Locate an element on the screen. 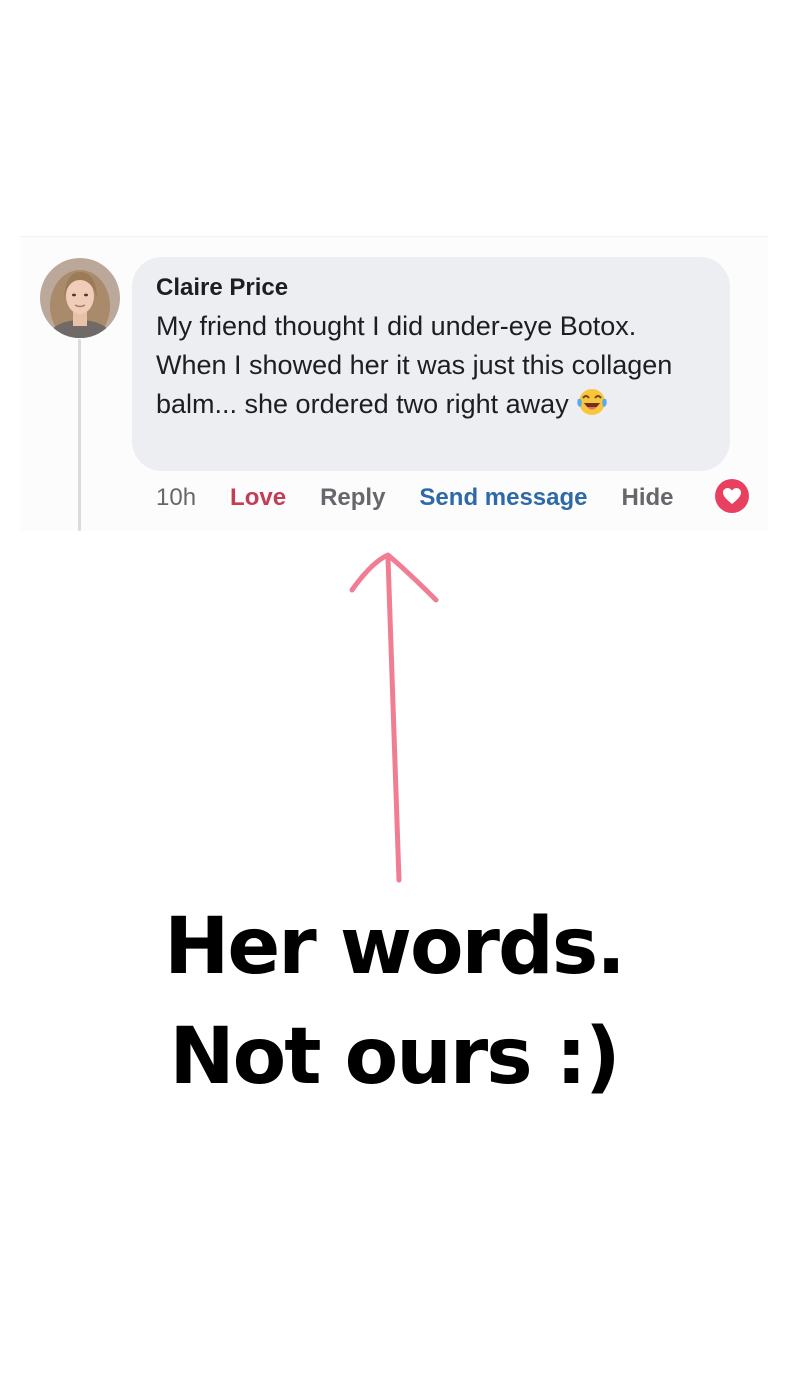  caption-line-1: Her words. is located at coordinates (395, 947).